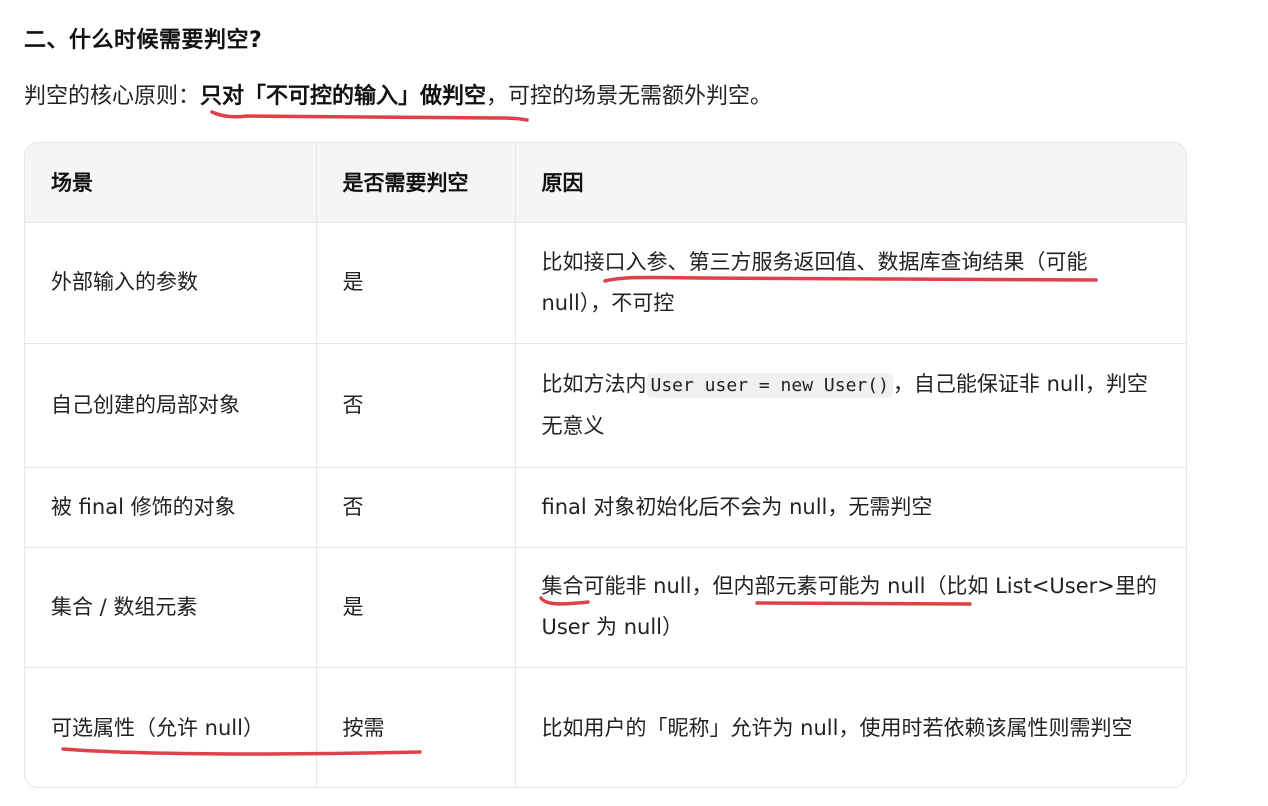 Image resolution: width=1268 pixels, height=806 pixels. Describe the element at coordinates (562, 586) in the screenshot. I see `reason-marked-text: 集合` at that location.